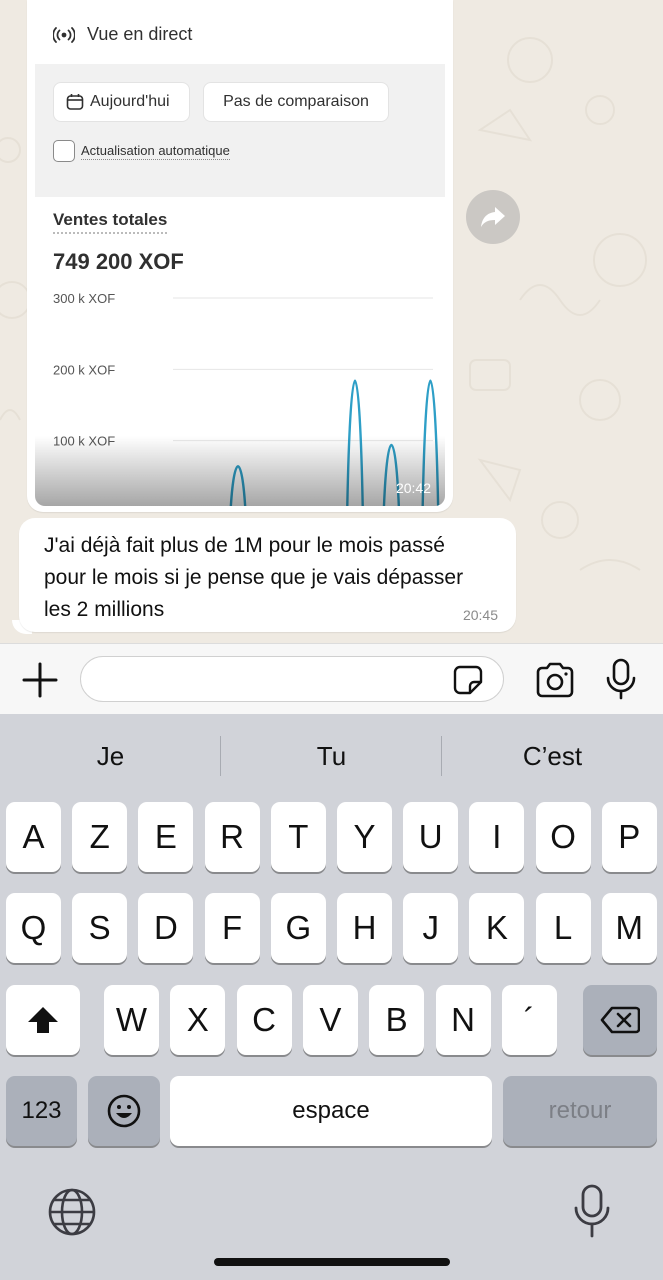  What do you see at coordinates (110, 222) in the screenshot?
I see `sales-title: Ventes totales` at bounding box center [110, 222].